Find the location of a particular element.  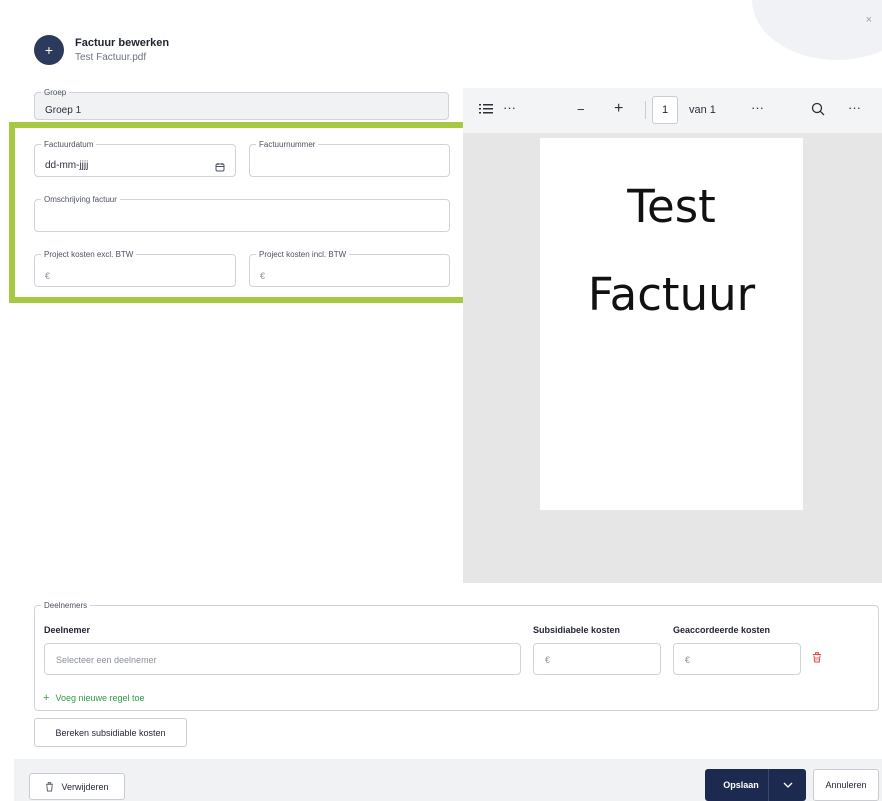

verwijderen-label: Verwijderen is located at coordinates (85, 786).